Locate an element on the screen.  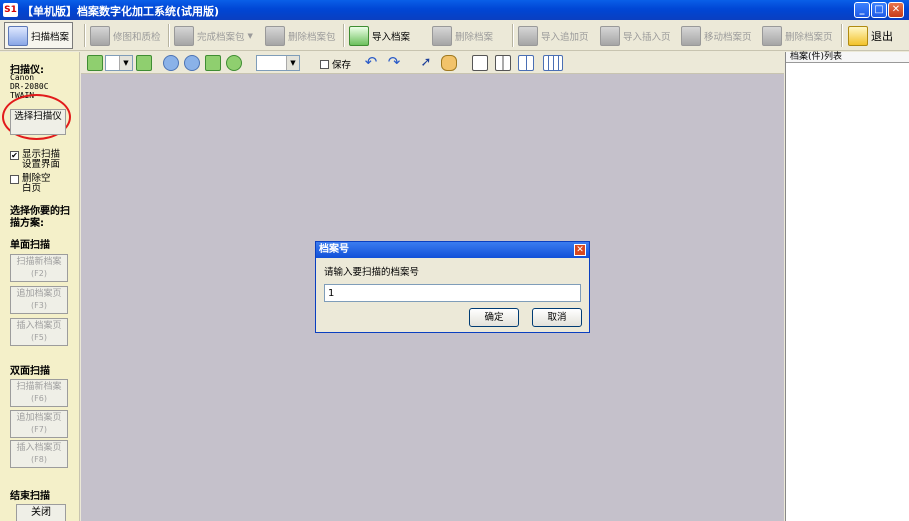
ok-button: 确定 is located at coordinates (494, 317).